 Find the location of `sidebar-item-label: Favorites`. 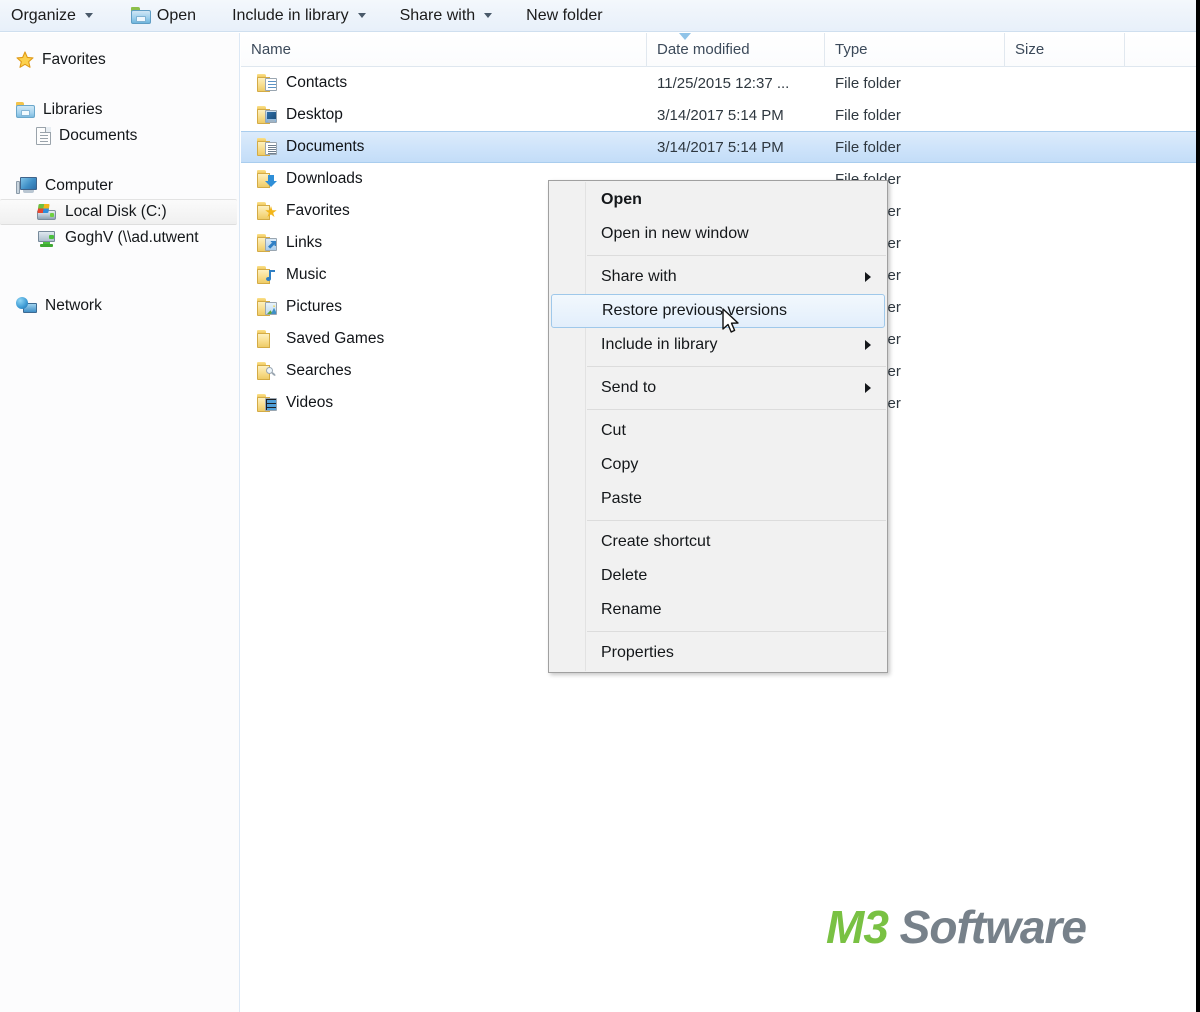

sidebar-item-label: Favorites is located at coordinates (74, 59).